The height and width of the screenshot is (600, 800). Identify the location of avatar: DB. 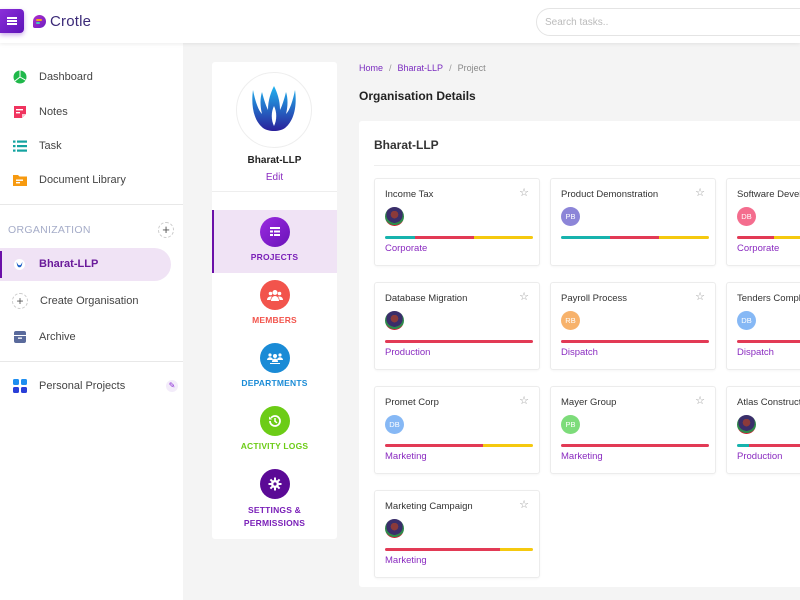
(394, 424).